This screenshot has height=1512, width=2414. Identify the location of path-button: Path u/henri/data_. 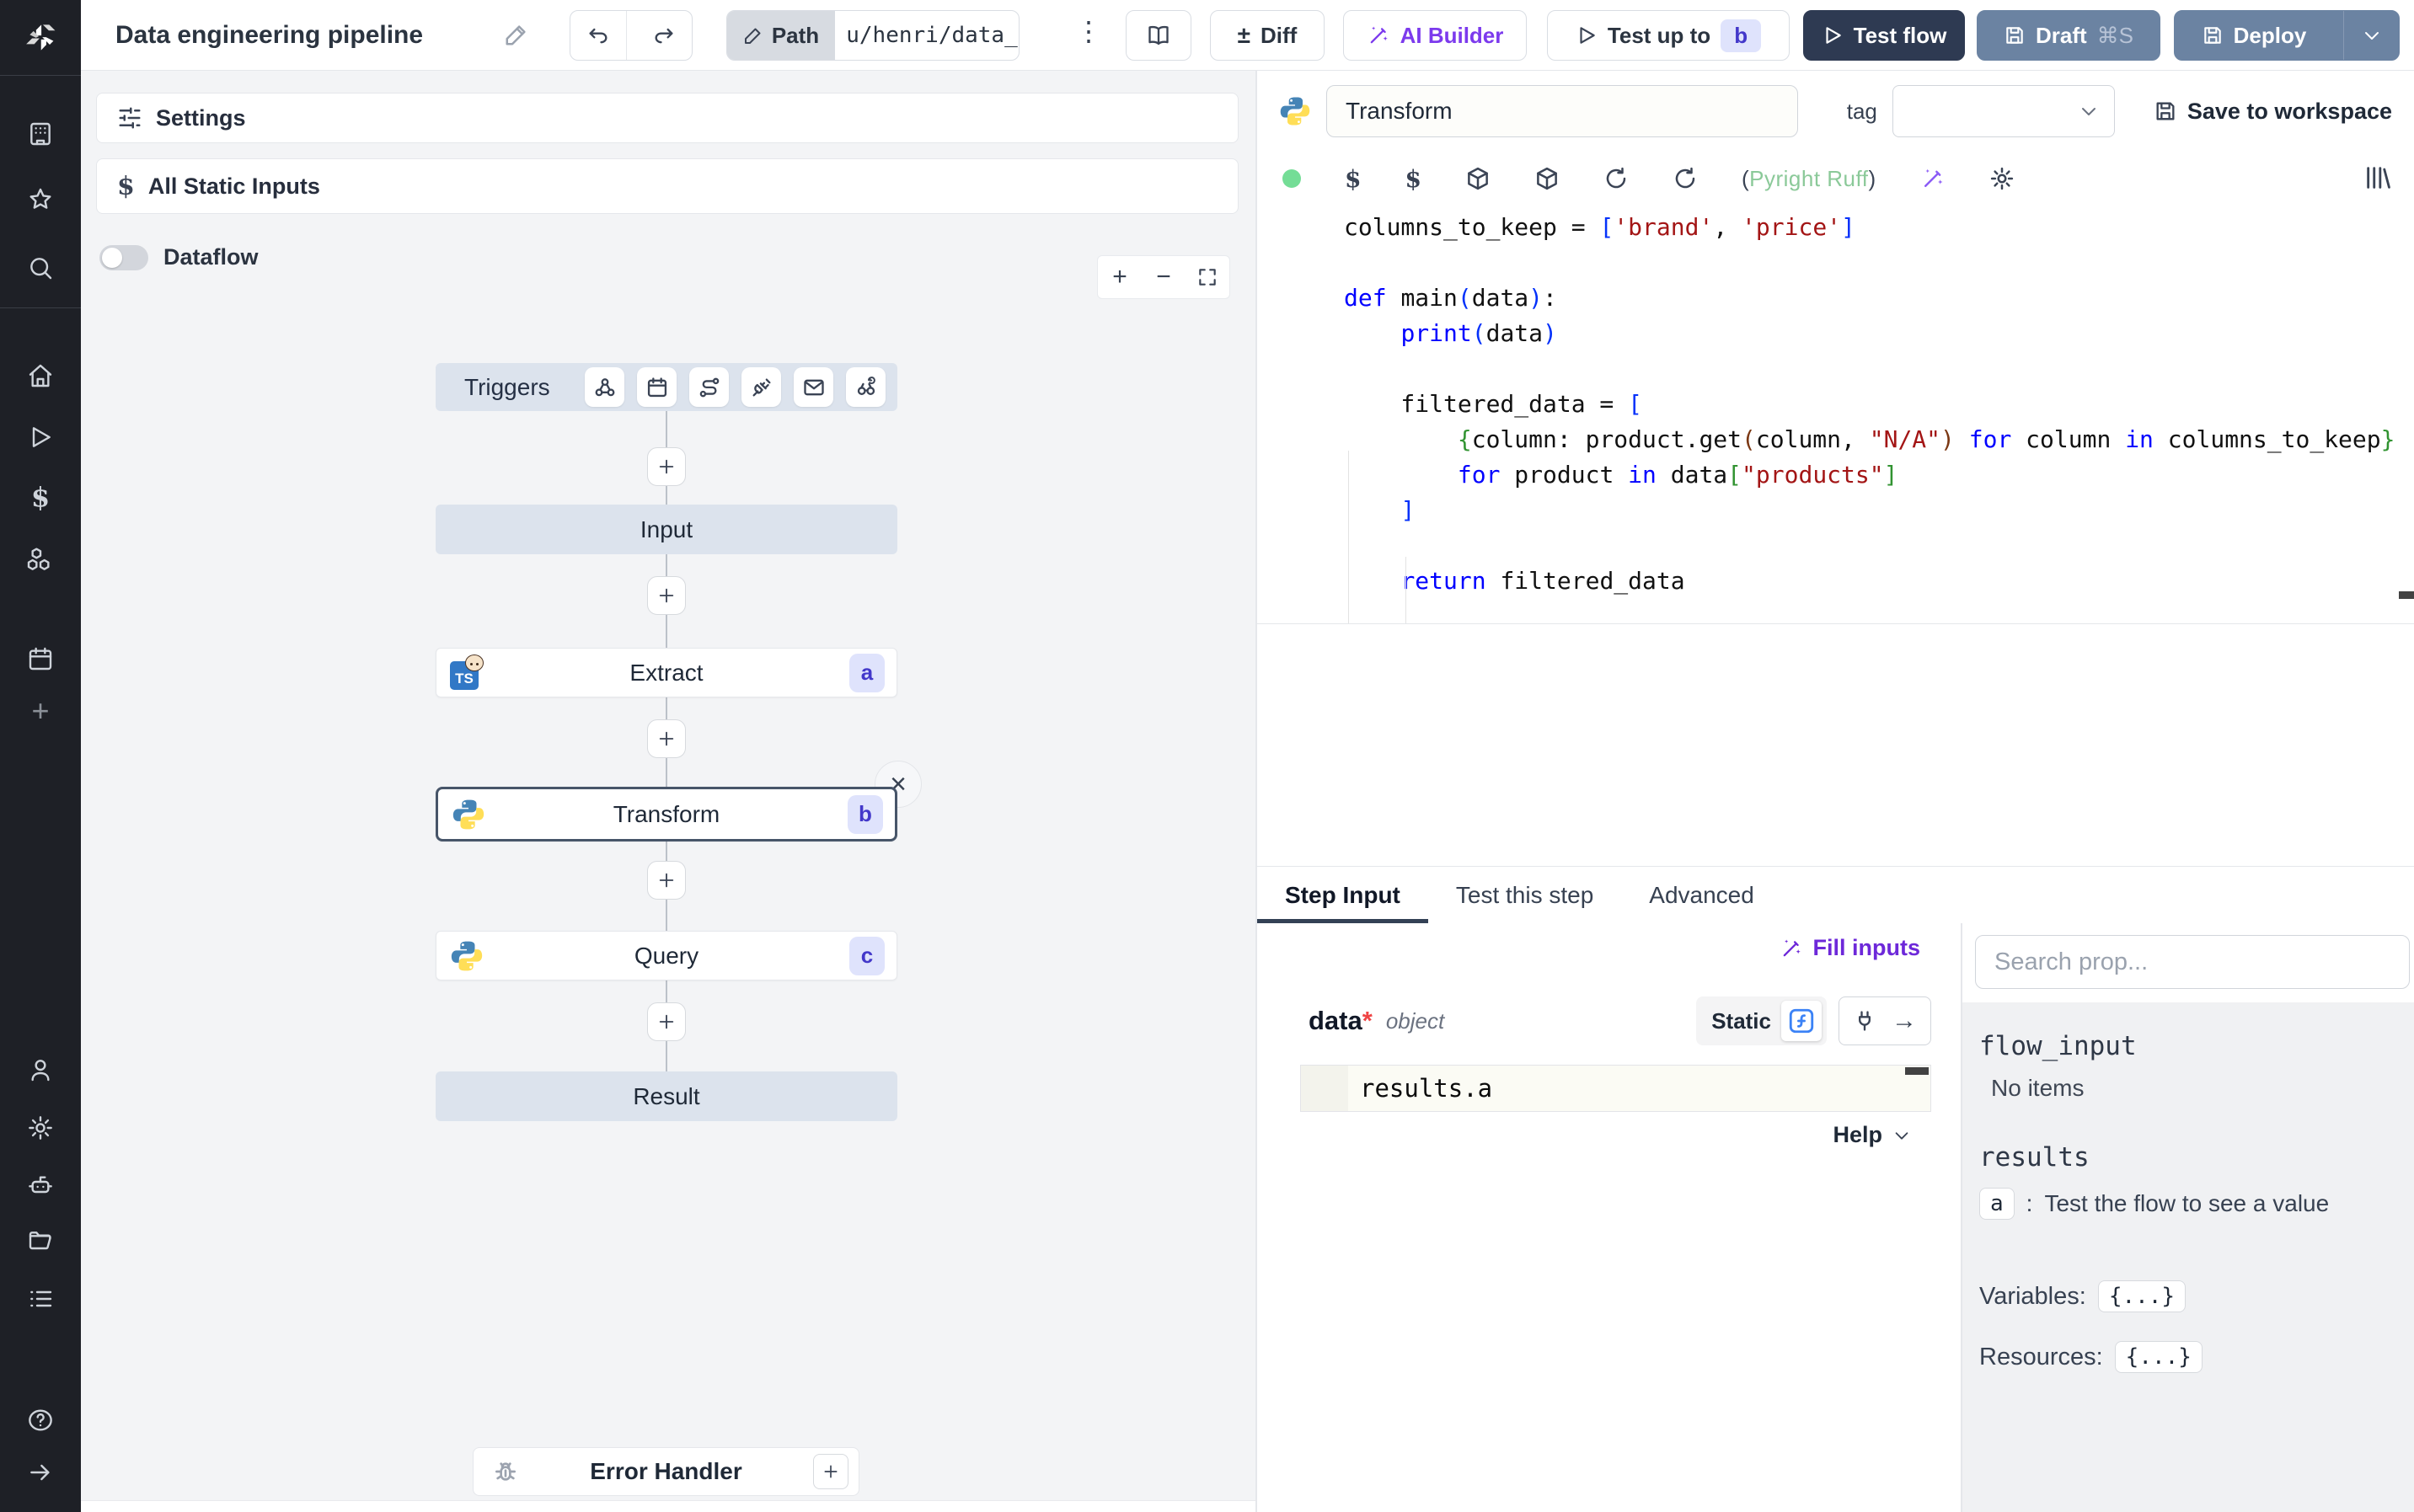
(873, 35).